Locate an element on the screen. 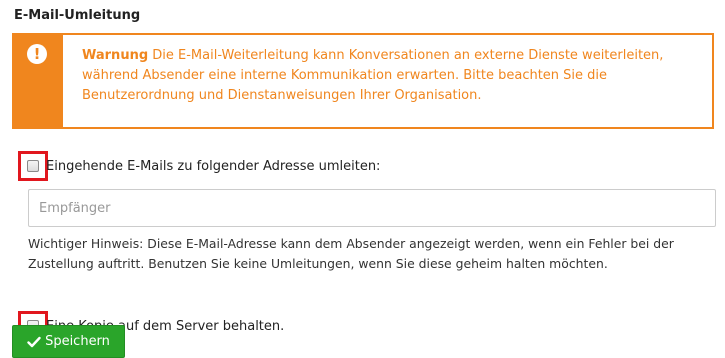 The image size is (725, 358). exclamation-icon: ! is located at coordinates (37, 54).